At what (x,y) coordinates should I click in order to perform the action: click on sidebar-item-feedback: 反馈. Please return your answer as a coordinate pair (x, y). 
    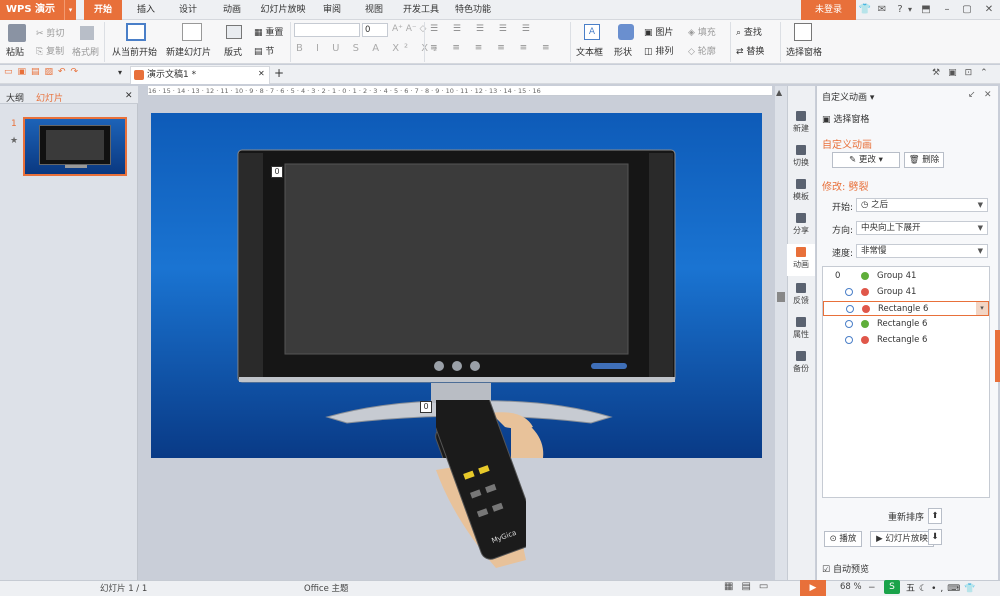
    Looking at the image, I should click on (801, 296).